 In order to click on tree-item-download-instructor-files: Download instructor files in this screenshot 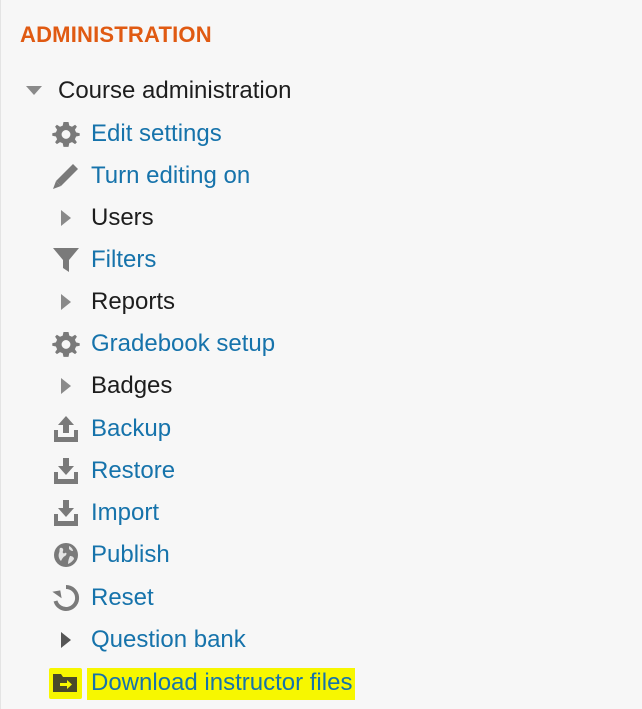, I will do `click(321, 683)`.